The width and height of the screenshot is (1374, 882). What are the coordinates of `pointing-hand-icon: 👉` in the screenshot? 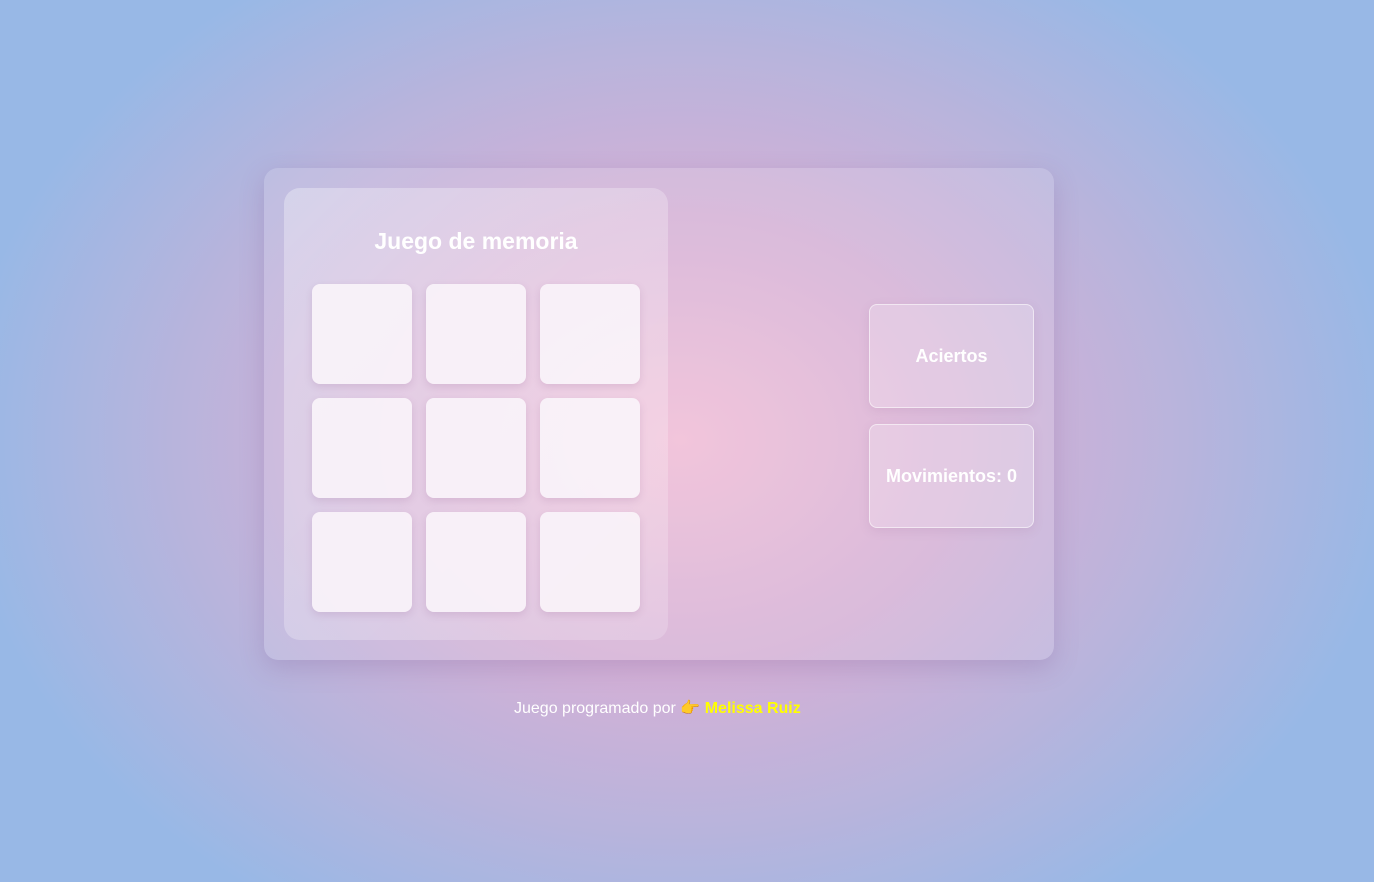 It's located at (690, 708).